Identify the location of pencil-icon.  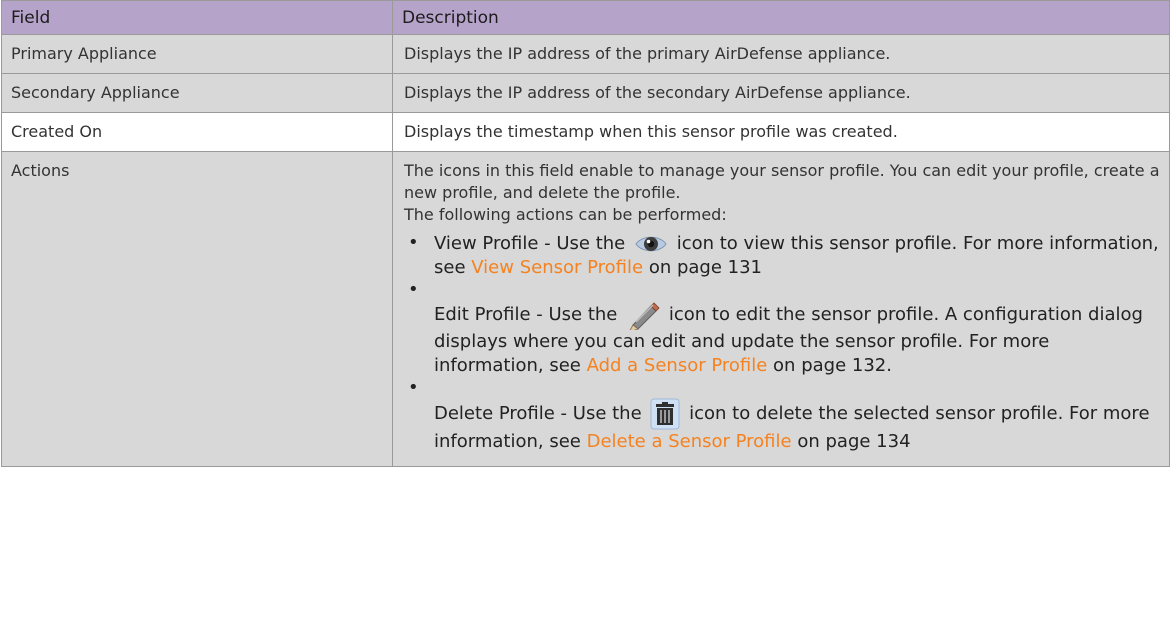
(643, 315).